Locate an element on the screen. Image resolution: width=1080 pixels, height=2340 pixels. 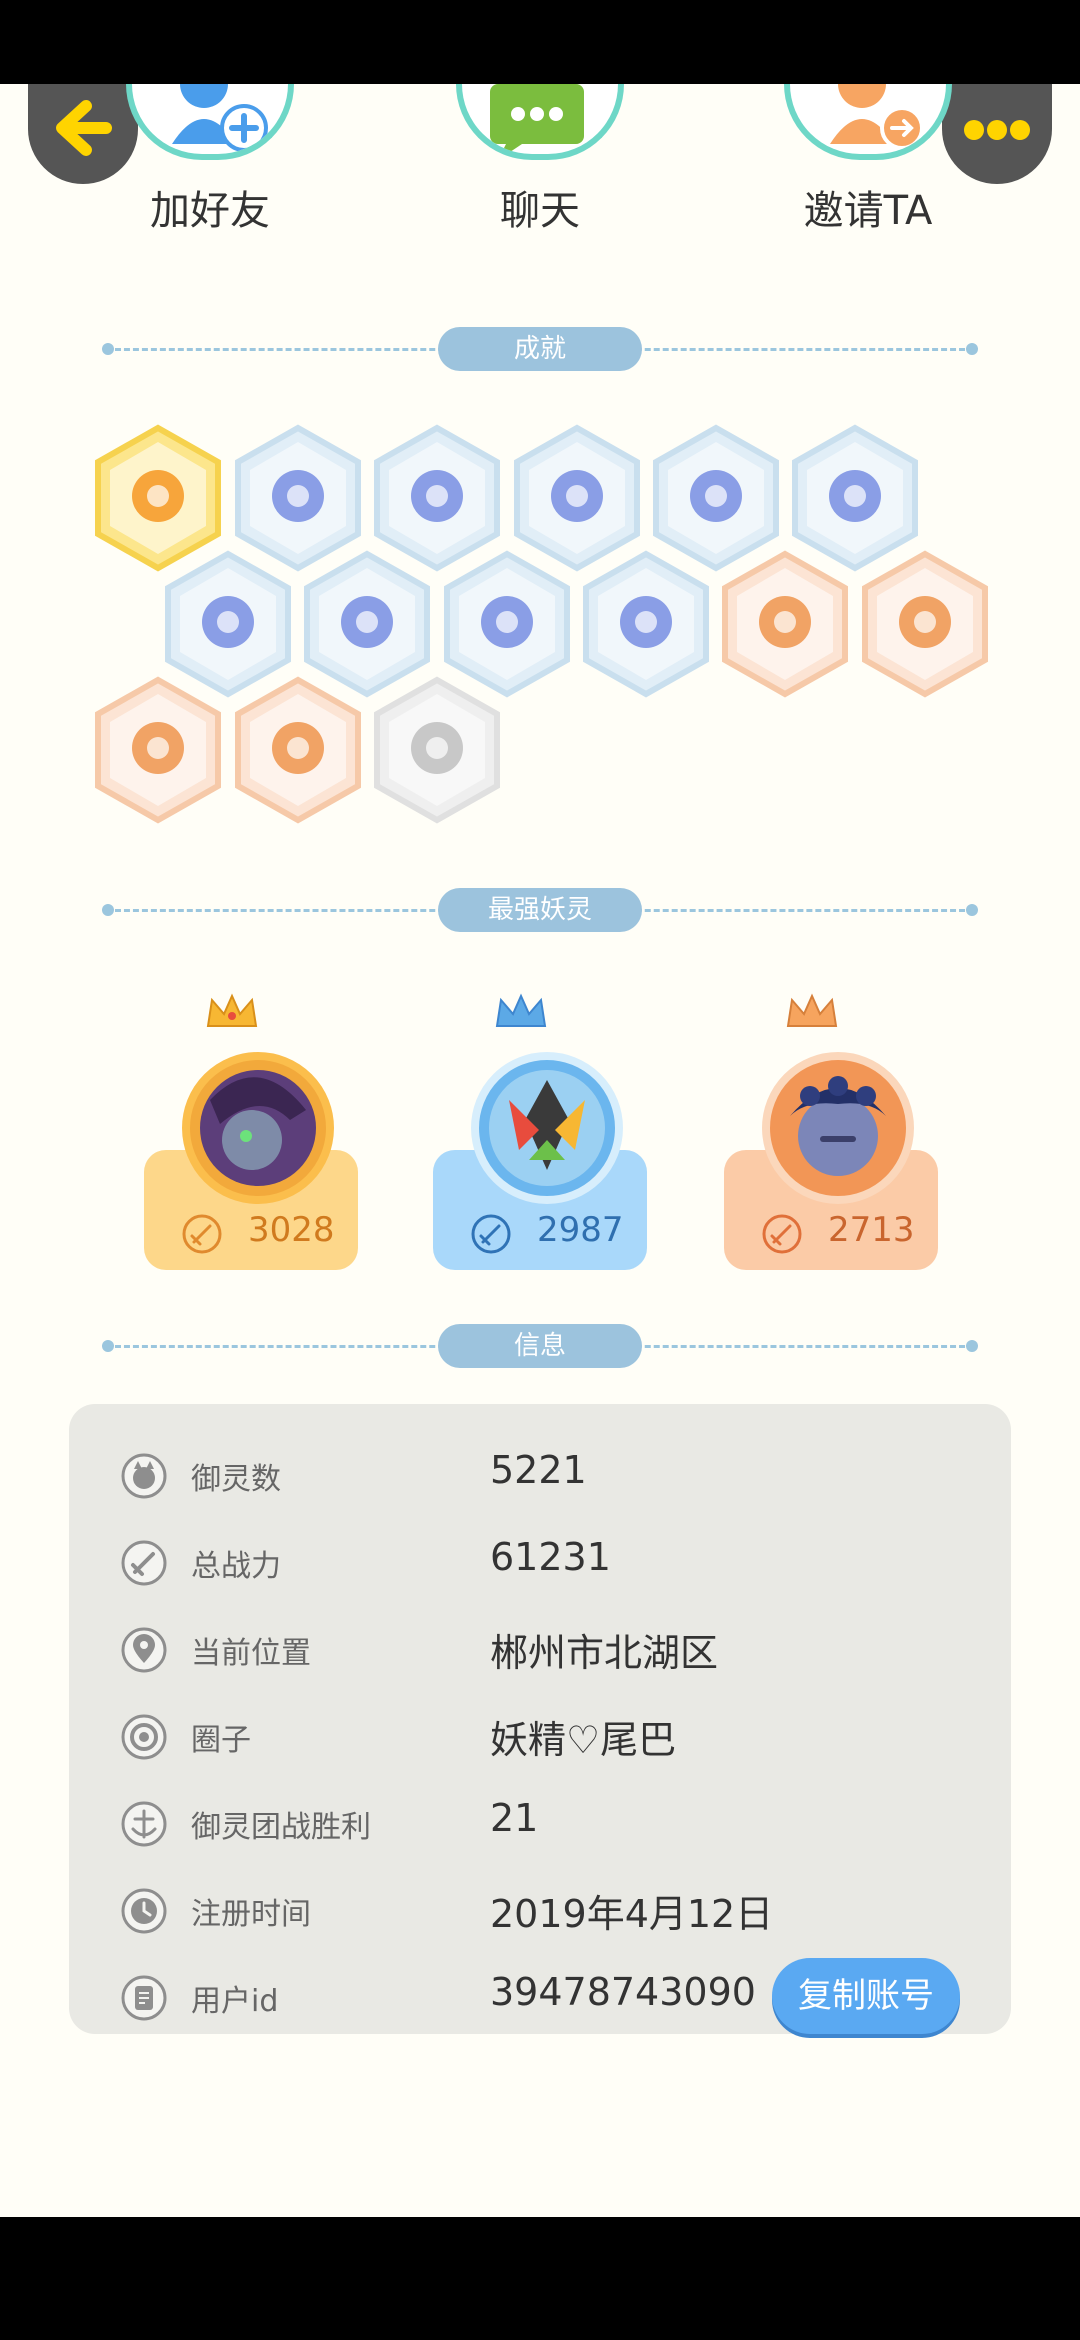
gold-crown-icon is located at coordinates (232, 1010).